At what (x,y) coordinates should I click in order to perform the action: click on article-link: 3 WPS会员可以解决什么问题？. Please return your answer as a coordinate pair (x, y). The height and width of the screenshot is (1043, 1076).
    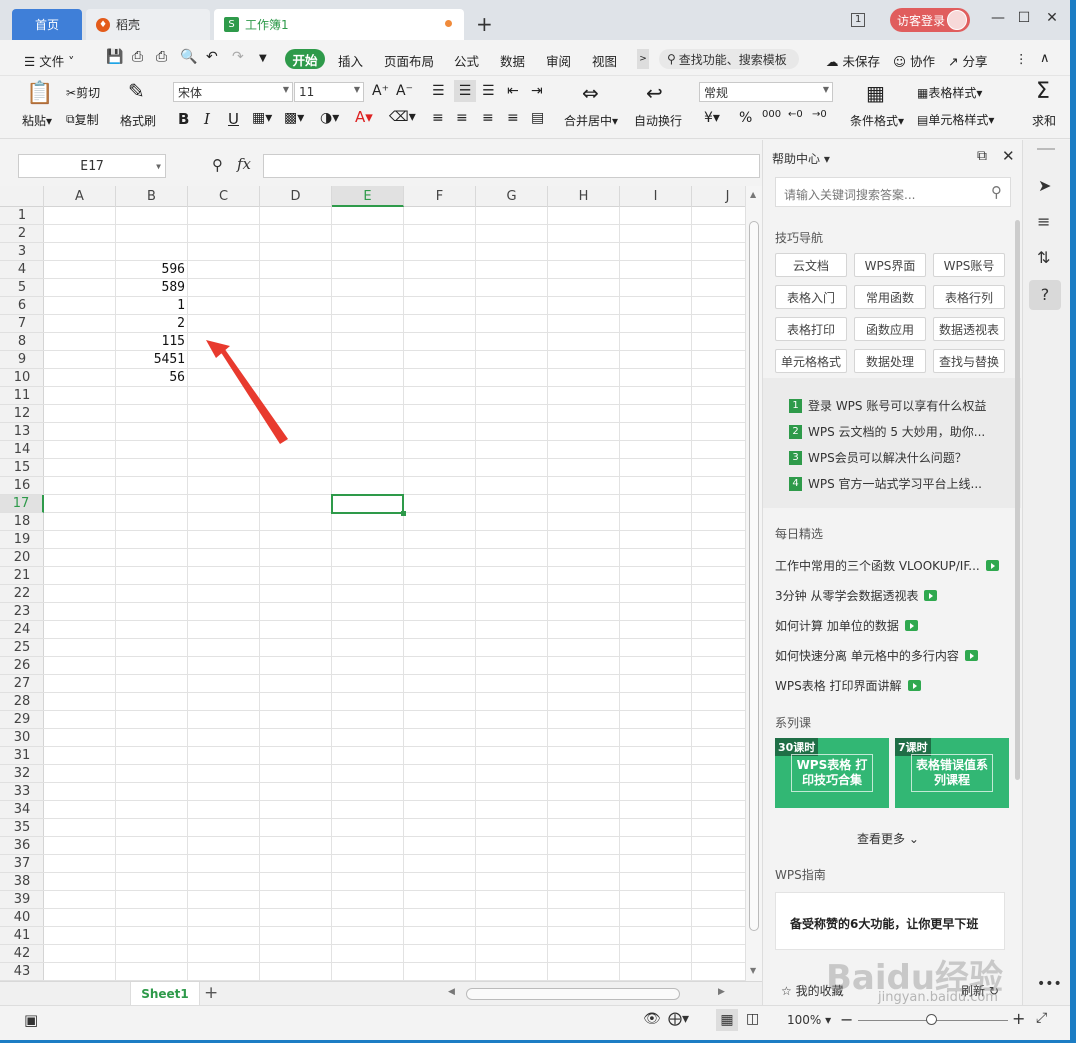
    Looking at the image, I should click on (878, 457).